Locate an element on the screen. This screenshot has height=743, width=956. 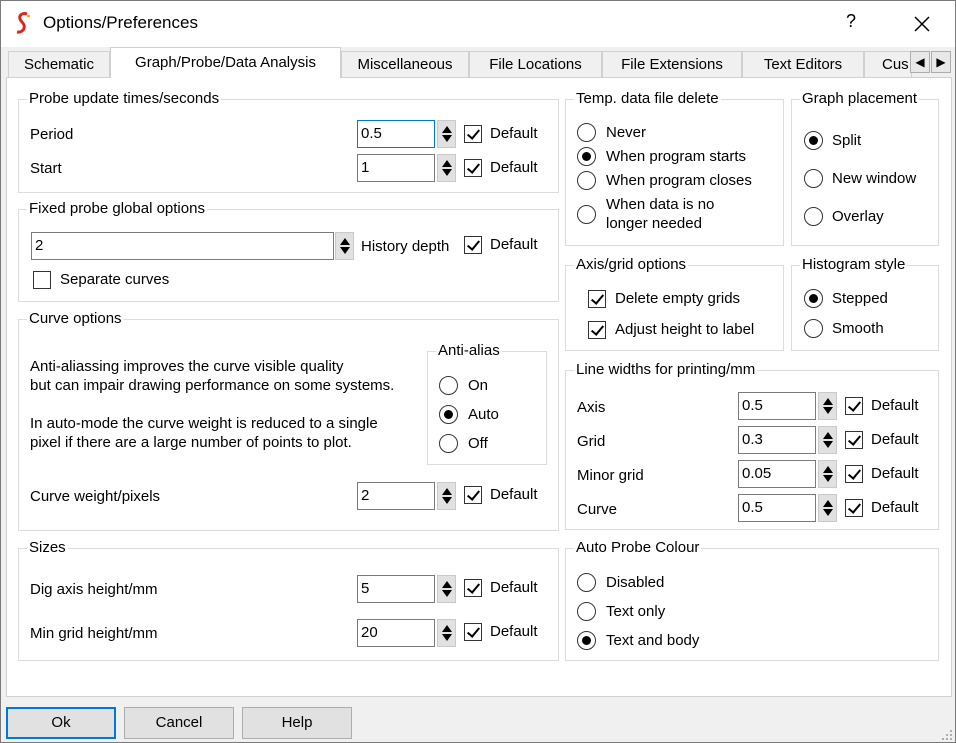
tab-graph-probe-data-analysis: Graph/Probe/Data Analysis is located at coordinates (225, 62).